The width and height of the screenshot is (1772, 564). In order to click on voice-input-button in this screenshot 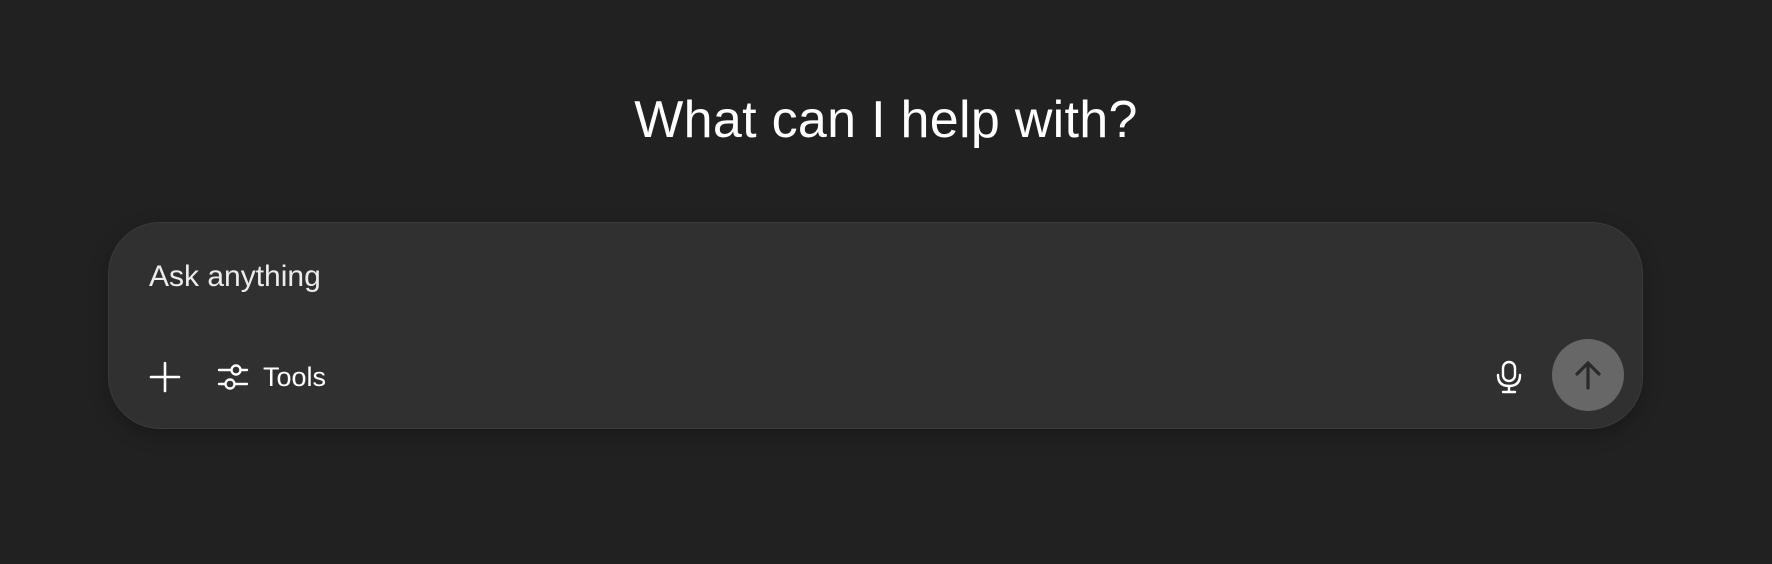, I will do `click(1509, 377)`.